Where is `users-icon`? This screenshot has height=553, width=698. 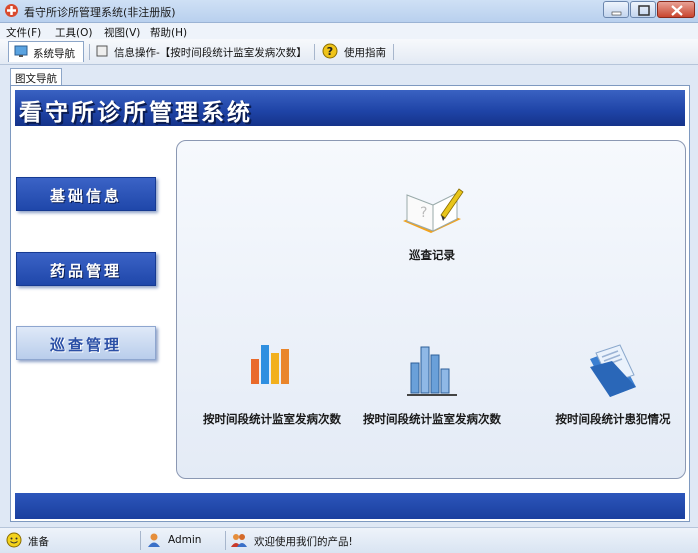
users-icon is located at coordinates (239, 540).